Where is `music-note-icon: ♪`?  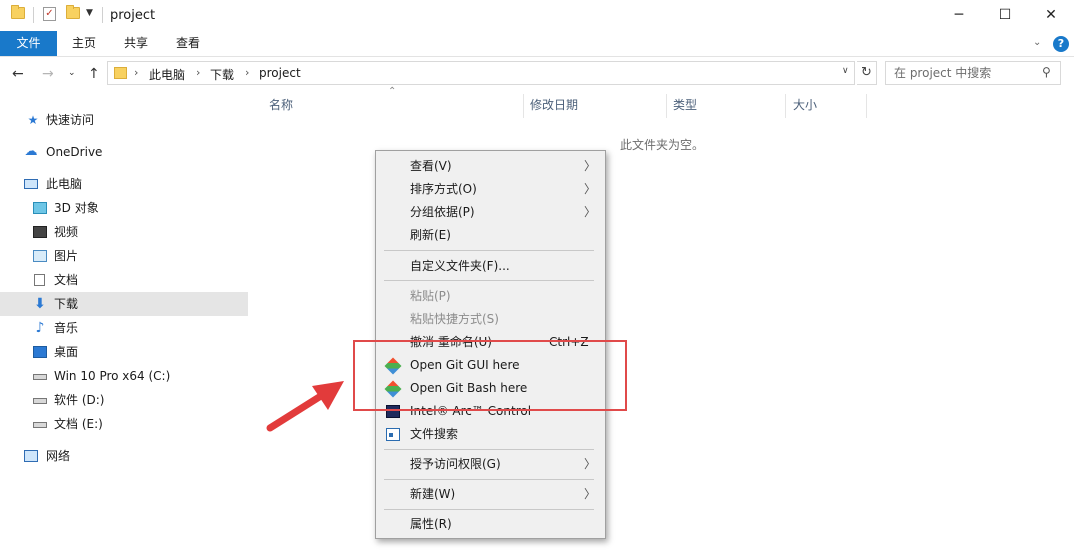
music-note-icon: ♪ is located at coordinates (40, 328).